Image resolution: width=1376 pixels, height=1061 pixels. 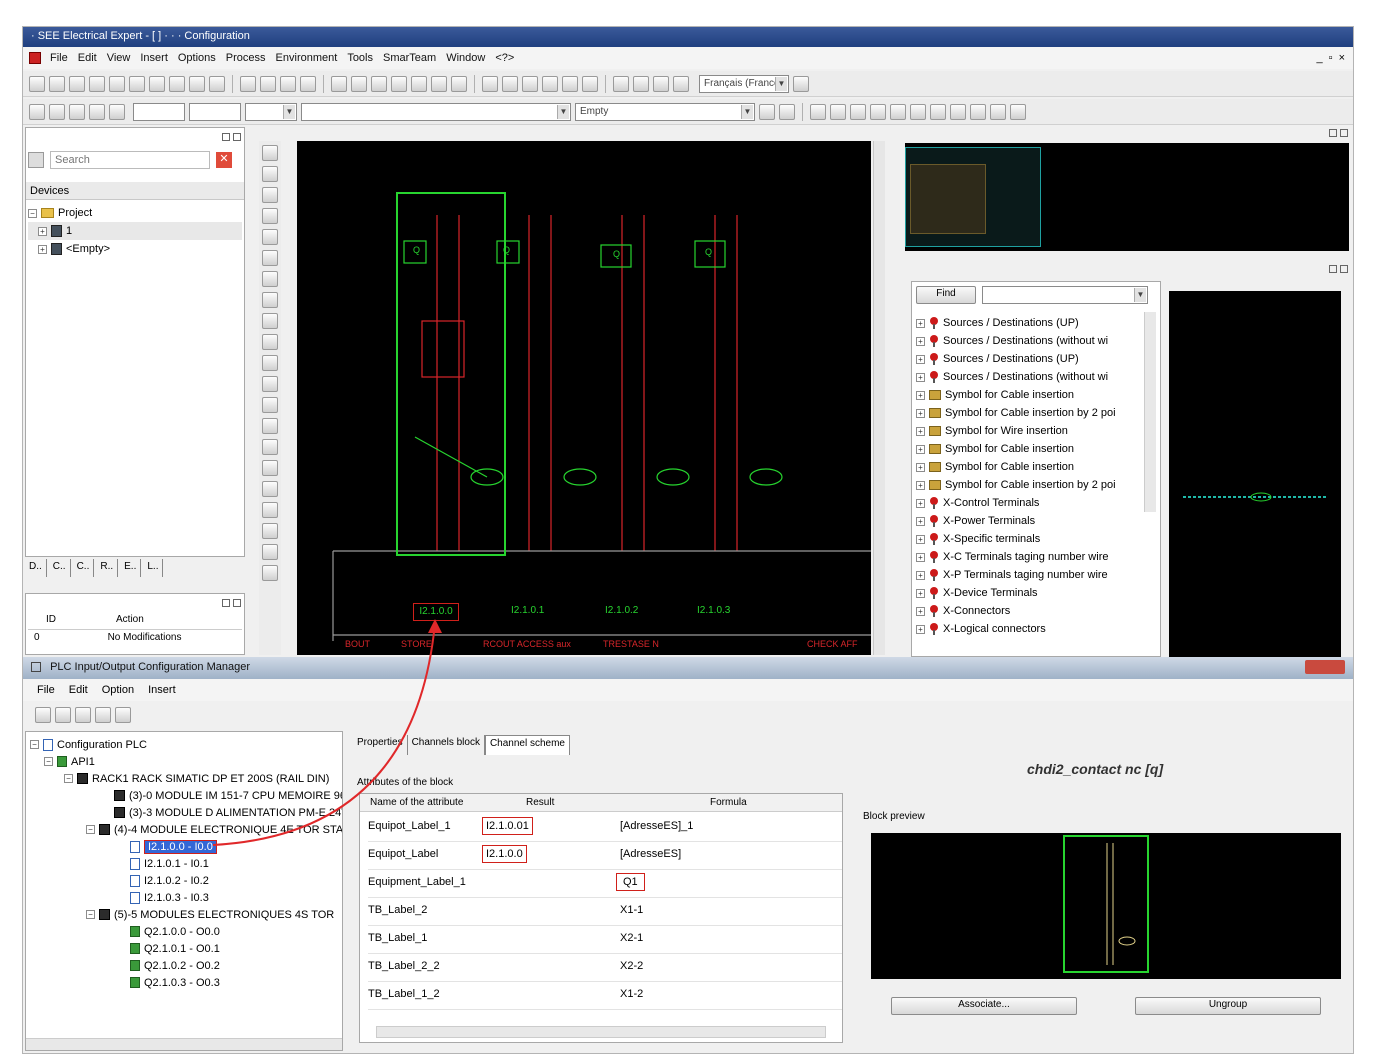 I want to click on tab-cables: C.., so click(x=60, y=568).